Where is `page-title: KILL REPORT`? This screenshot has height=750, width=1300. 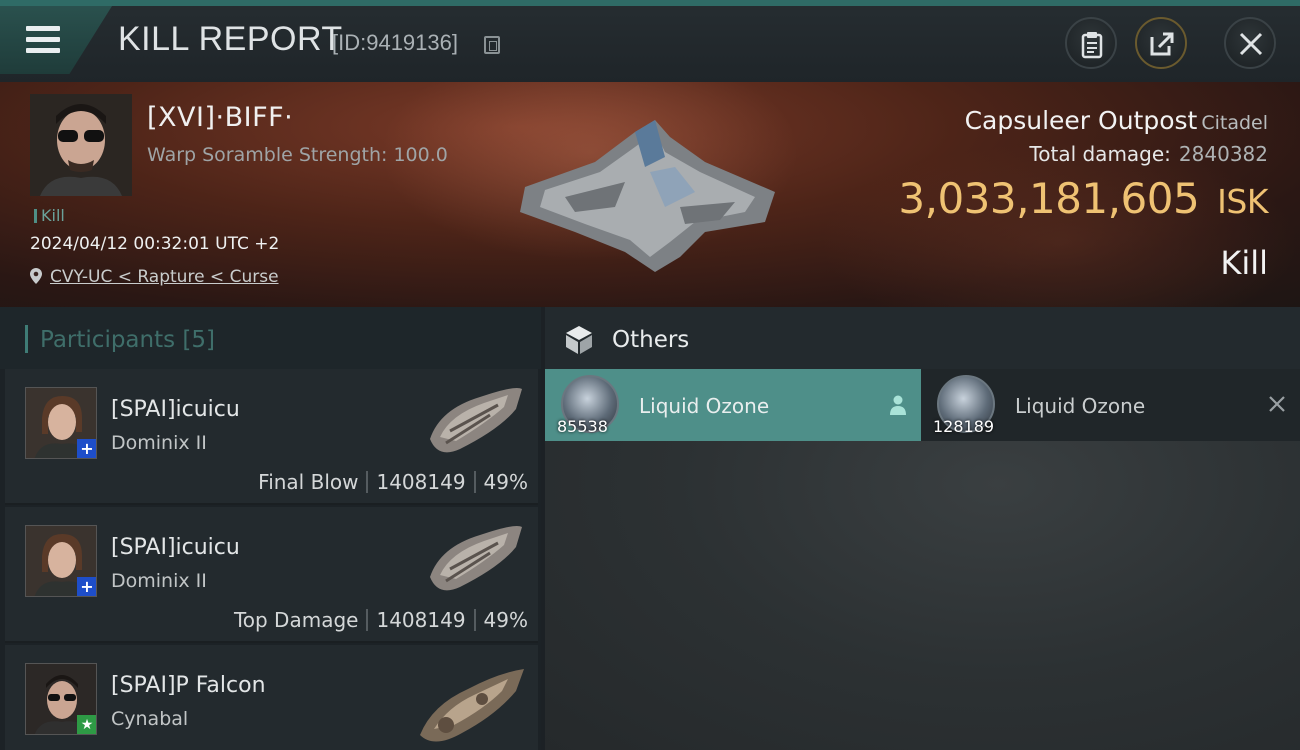 page-title: KILL REPORT is located at coordinates (230, 39).